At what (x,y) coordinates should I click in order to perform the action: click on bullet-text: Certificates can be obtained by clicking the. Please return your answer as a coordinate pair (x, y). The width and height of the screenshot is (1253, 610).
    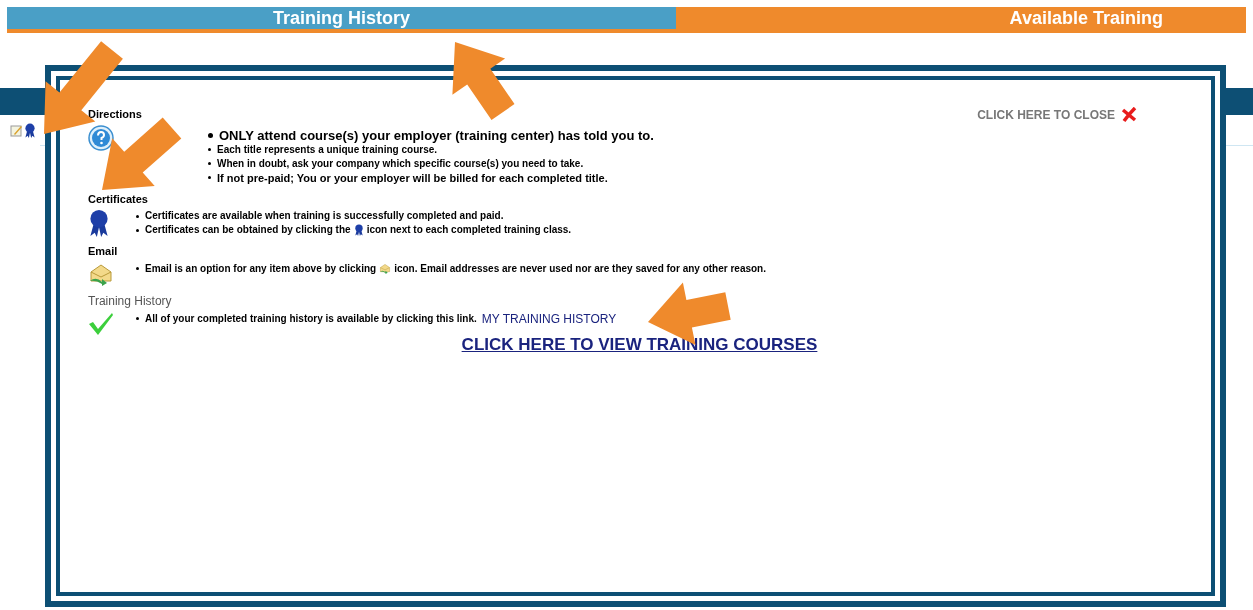
    Looking at the image, I should click on (248, 230).